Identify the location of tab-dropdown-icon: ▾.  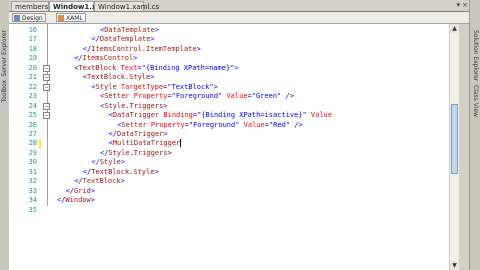
(458, 5).